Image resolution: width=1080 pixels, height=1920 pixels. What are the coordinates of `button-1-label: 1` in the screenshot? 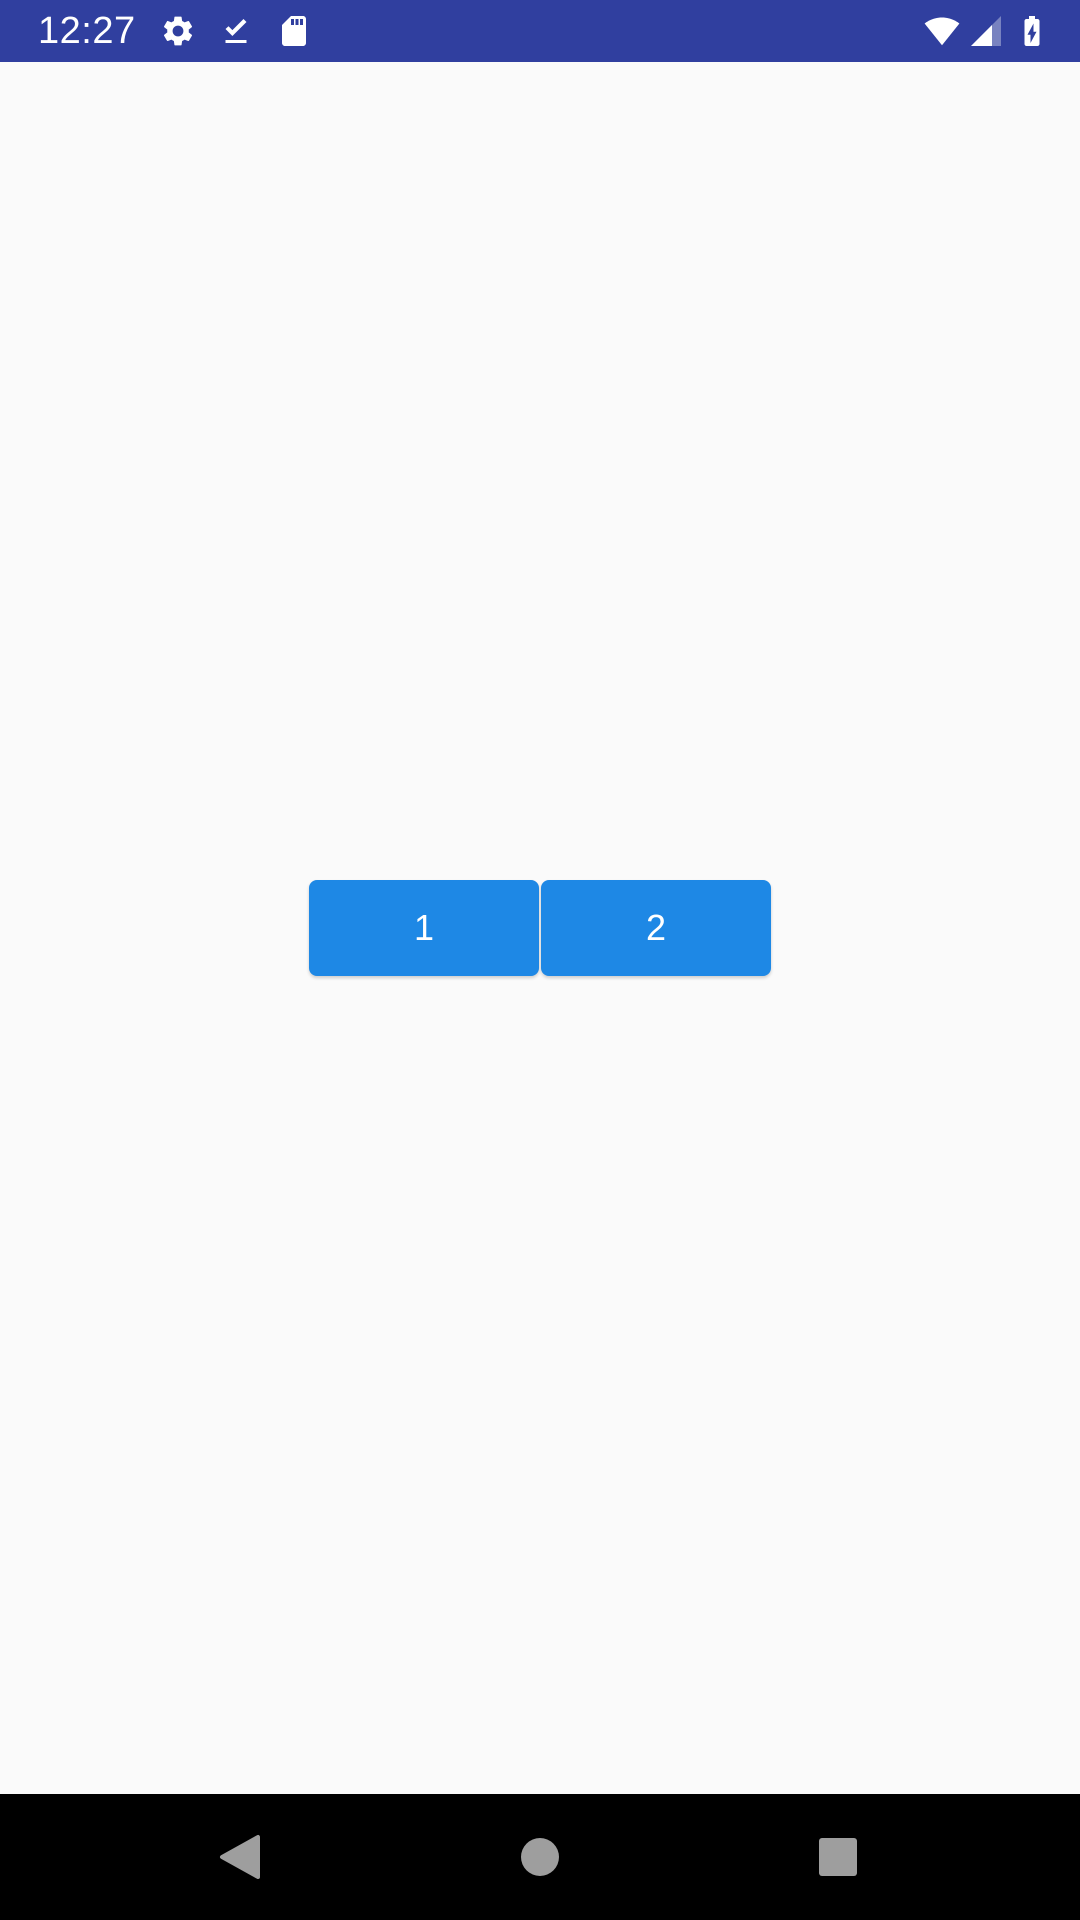 It's located at (424, 927).